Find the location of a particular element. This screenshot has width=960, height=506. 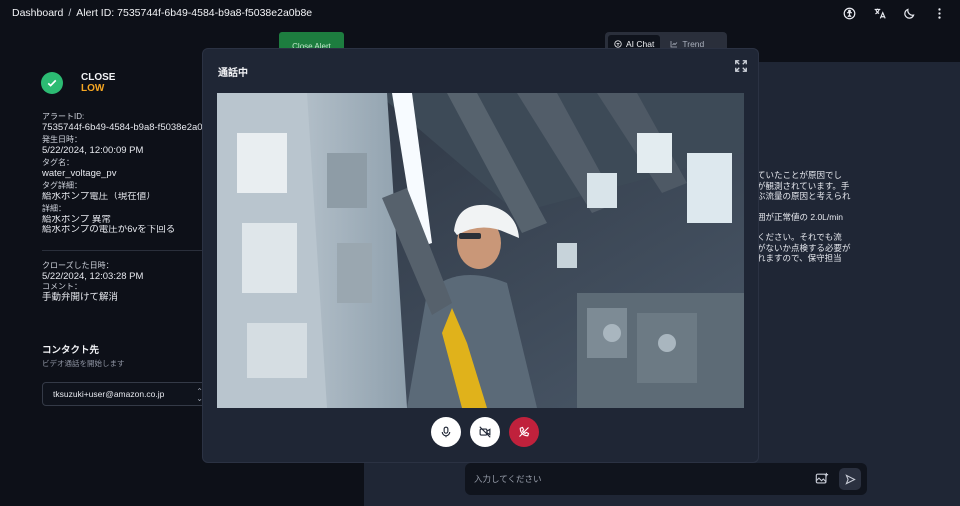

alert-severity: LOW is located at coordinates (93, 88).